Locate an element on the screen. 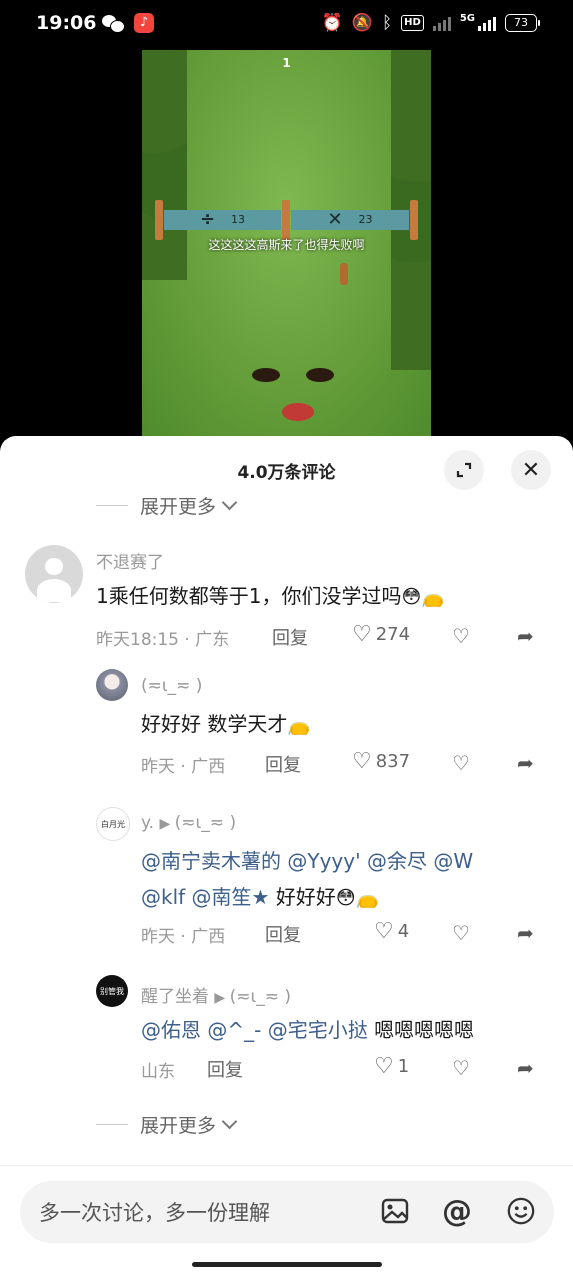  avatar: 白月光 is located at coordinates (113, 824).